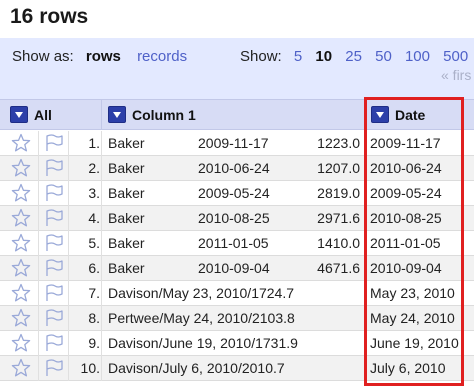  Describe the element at coordinates (412, 293) in the screenshot. I see `cell-date-column: May 23, 2010` at that location.